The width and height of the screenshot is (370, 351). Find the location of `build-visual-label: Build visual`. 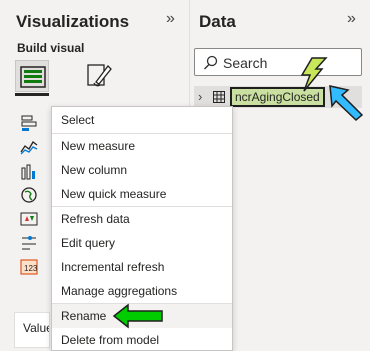

build-visual-label: Build visual is located at coordinates (51, 48).